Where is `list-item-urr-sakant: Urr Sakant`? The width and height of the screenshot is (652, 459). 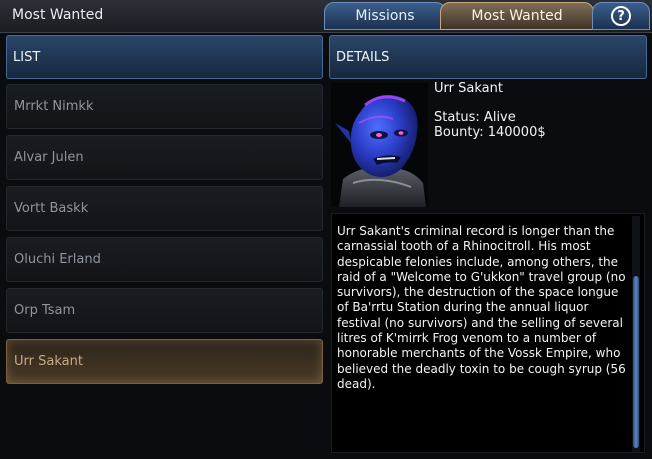
list-item-urr-sakant: Urr Sakant is located at coordinates (164, 361).